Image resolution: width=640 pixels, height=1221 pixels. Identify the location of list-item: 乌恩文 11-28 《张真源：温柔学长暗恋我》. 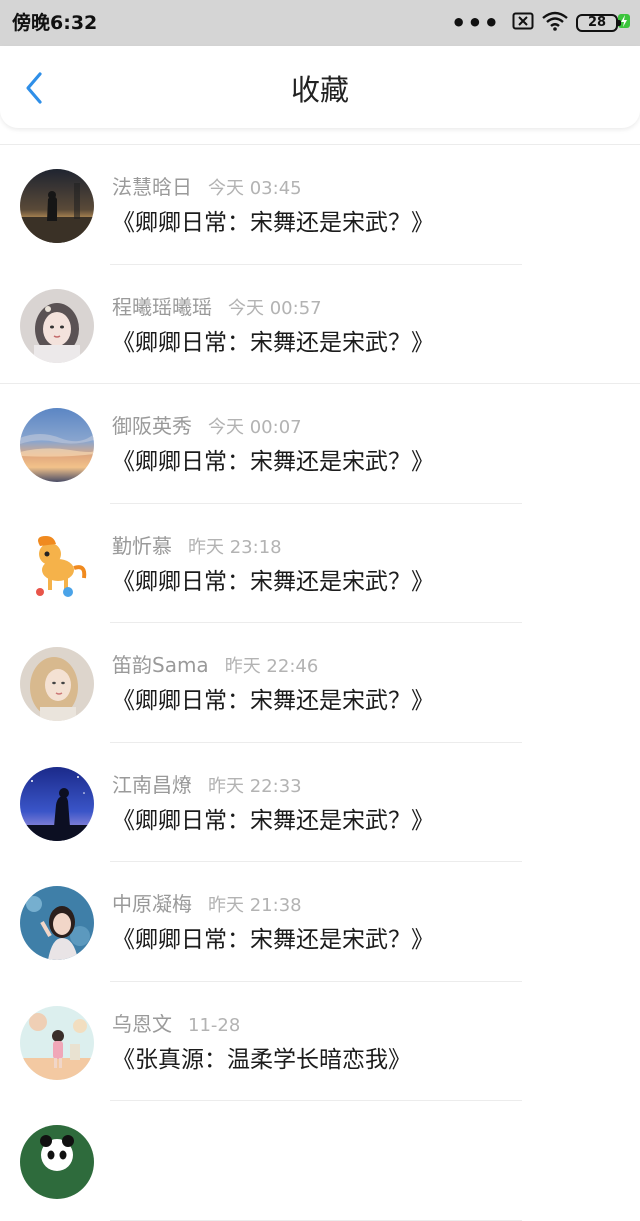
(320, 1042).